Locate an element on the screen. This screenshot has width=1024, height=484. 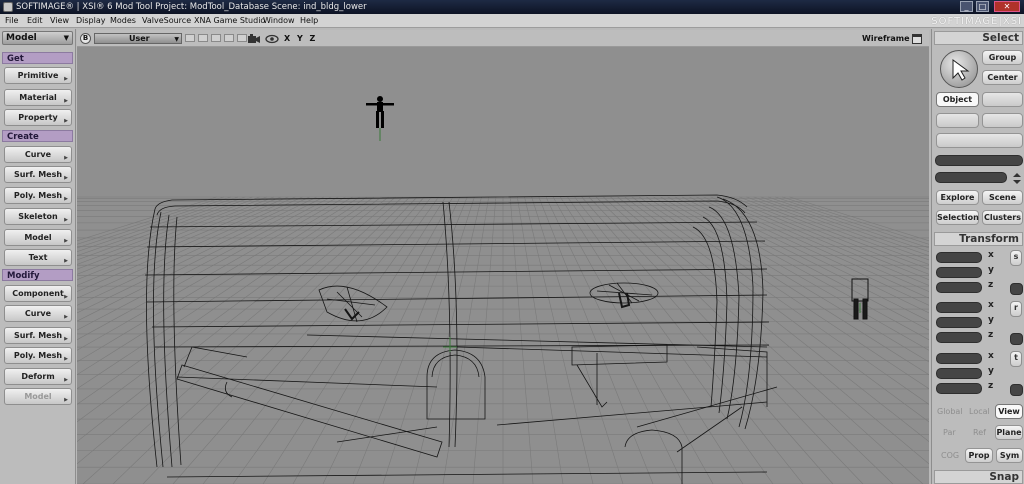
rotate-x-label: x is located at coordinates (991, 305).